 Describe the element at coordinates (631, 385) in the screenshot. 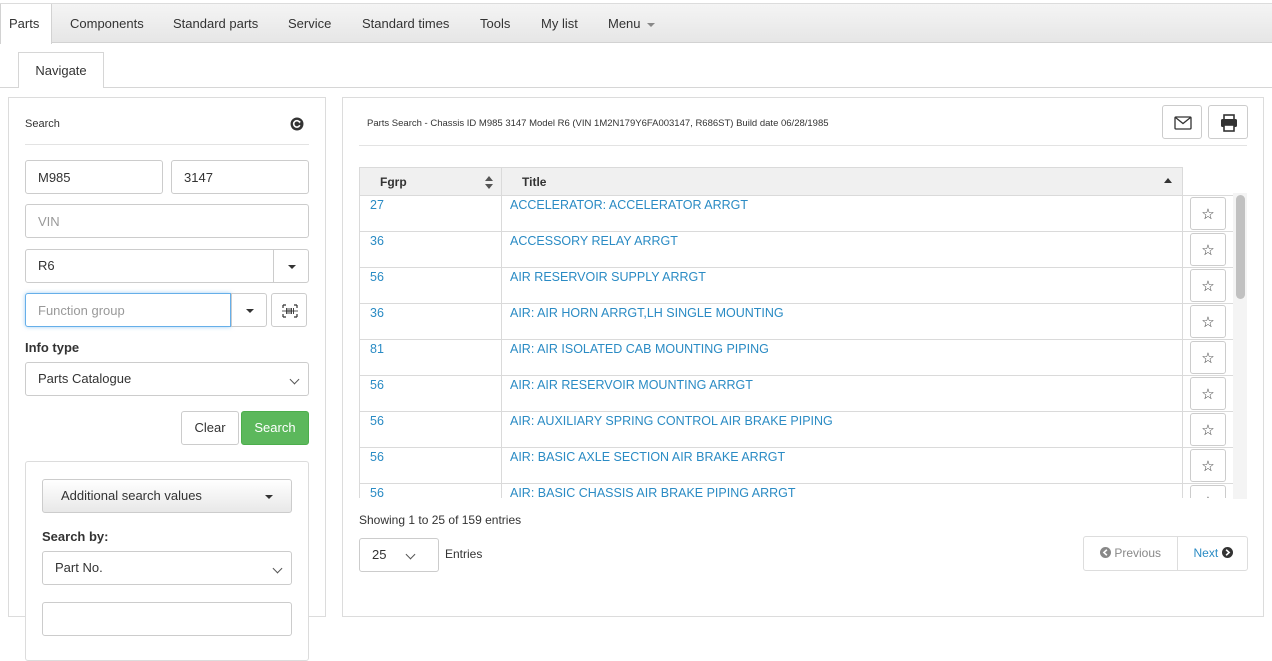

I see `title-link: AIR: AIR RESERVOIR MOUNTING ARRGT` at that location.